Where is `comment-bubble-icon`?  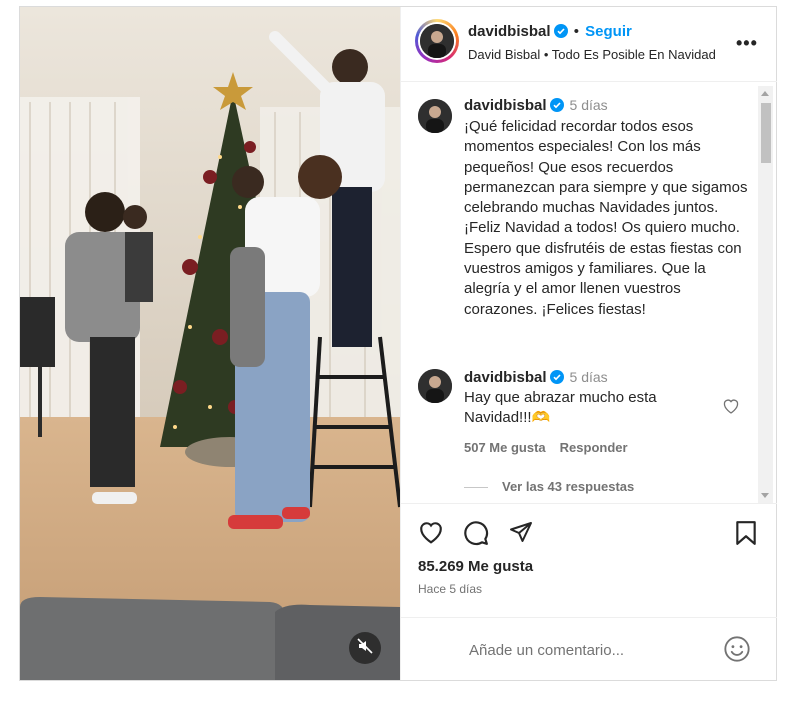 comment-bubble-icon is located at coordinates (476, 535).